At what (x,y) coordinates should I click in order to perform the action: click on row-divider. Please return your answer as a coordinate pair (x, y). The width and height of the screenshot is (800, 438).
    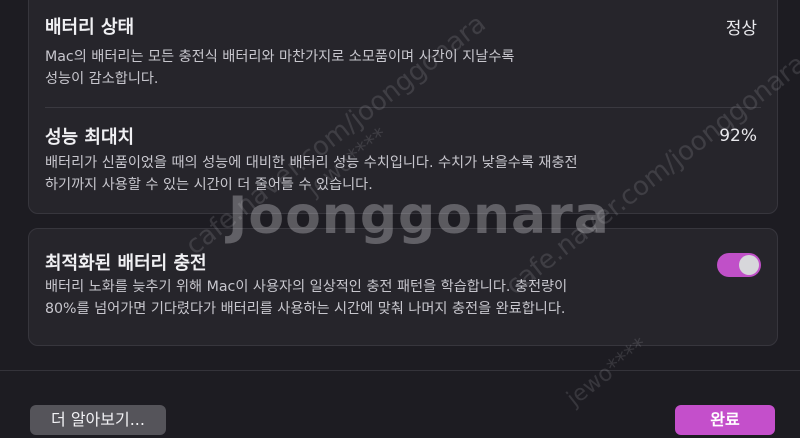
    Looking at the image, I should click on (403, 107).